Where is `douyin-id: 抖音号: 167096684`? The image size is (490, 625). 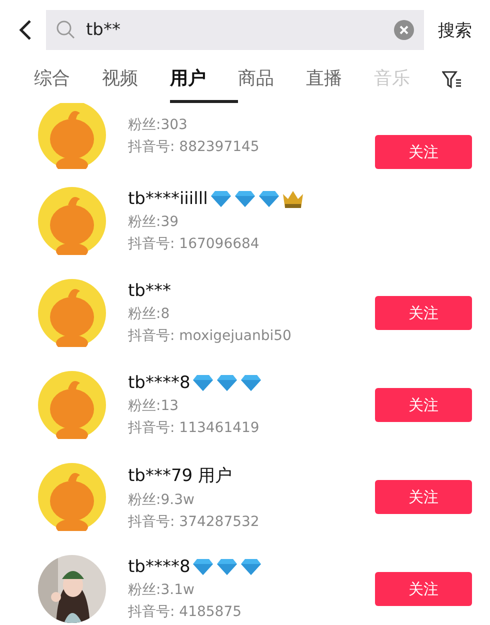
douyin-id: 抖音号: 167096684 is located at coordinates (194, 244).